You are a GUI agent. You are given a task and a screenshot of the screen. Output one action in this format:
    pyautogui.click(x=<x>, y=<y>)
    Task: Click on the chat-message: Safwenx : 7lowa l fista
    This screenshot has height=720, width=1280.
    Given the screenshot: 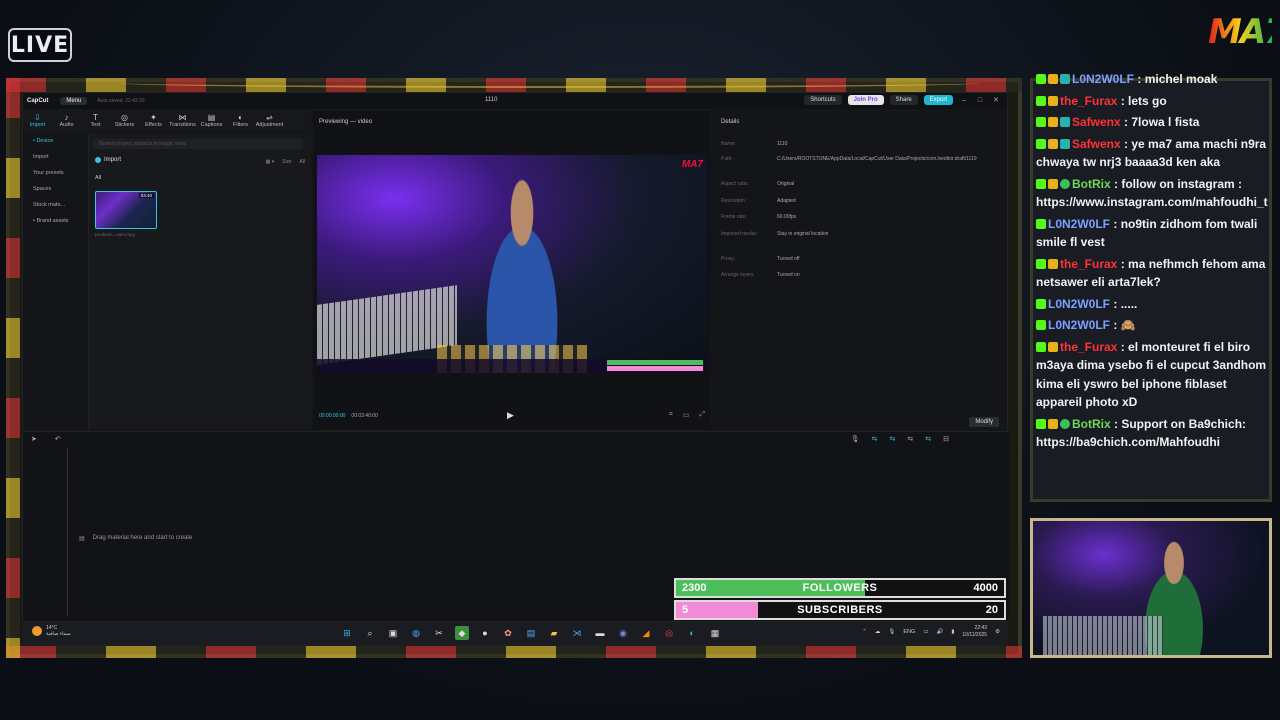 What is the action you would take?
    pyautogui.click(x=1152, y=122)
    